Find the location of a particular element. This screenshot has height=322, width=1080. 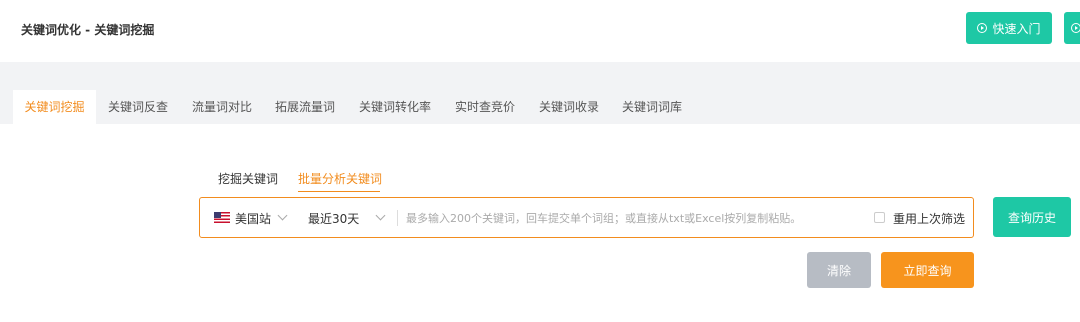

tab-expand-traffic: 拓展流量词 is located at coordinates (305, 107).